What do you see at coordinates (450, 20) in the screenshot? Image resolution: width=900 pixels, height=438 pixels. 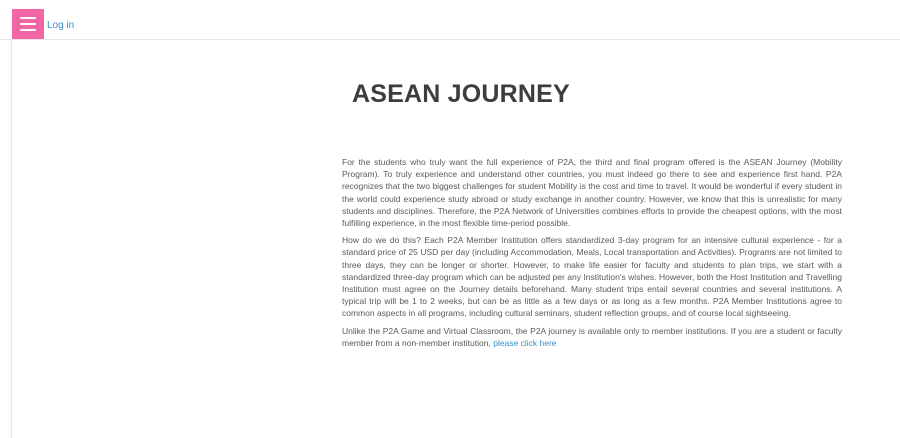 I see `top-bar: Log in` at bounding box center [450, 20].